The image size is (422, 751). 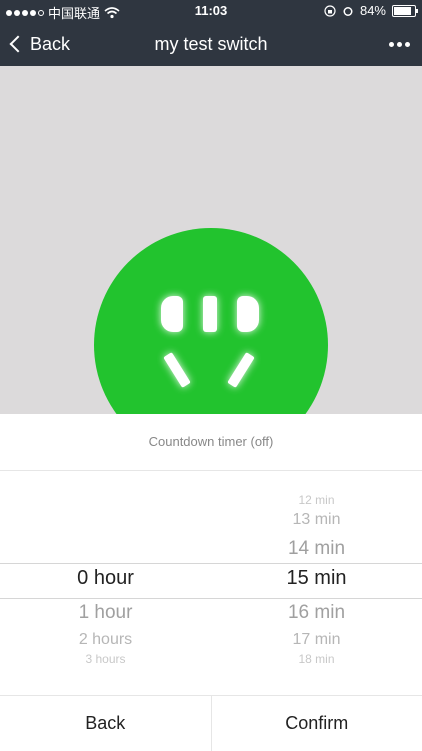 I want to click on minute-option: 14 min, so click(x=316, y=549).